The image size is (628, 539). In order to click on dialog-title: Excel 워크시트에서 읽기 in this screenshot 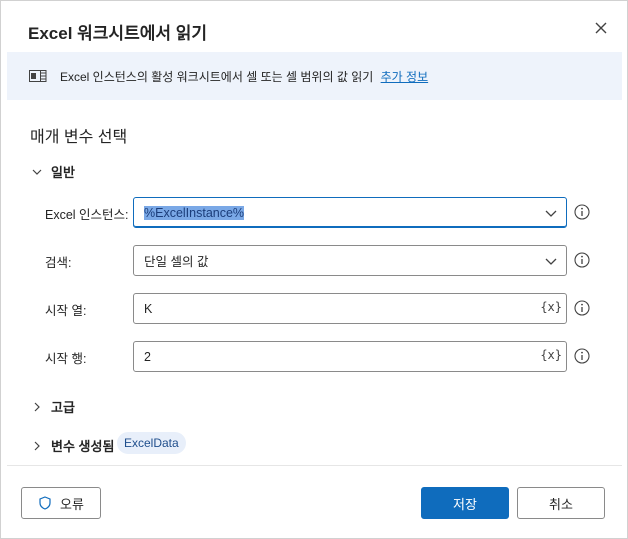, I will do `click(117, 33)`.